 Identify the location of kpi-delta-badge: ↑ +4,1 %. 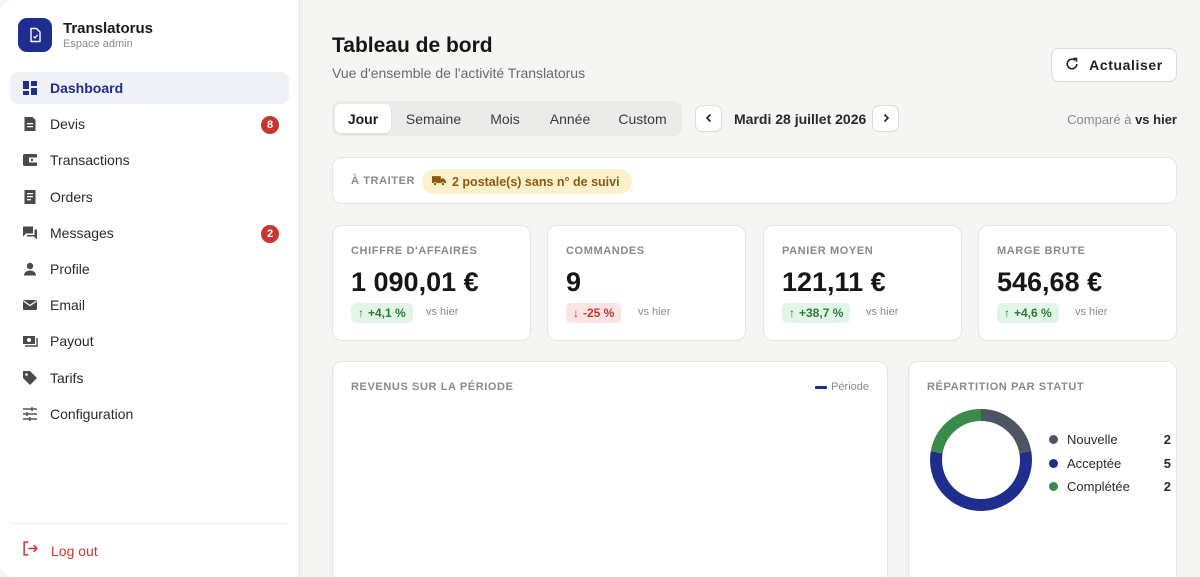
(382, 313).